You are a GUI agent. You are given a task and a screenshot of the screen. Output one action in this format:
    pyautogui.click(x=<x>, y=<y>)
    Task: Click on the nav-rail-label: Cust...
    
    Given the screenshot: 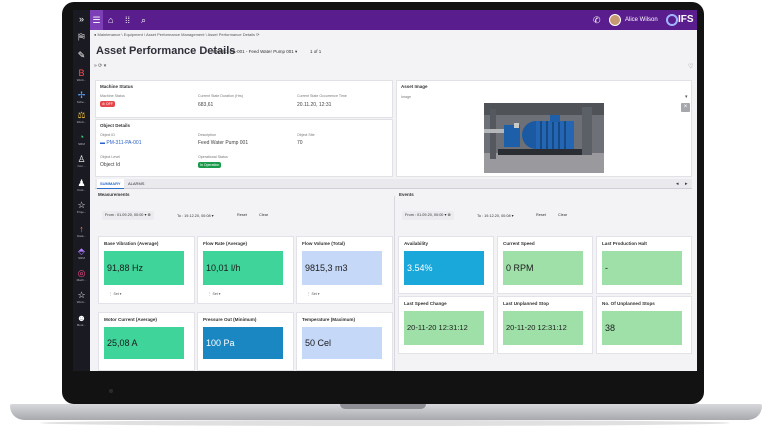 What is the action you would take?
    pyautogui.click(x=81, y=190)
    